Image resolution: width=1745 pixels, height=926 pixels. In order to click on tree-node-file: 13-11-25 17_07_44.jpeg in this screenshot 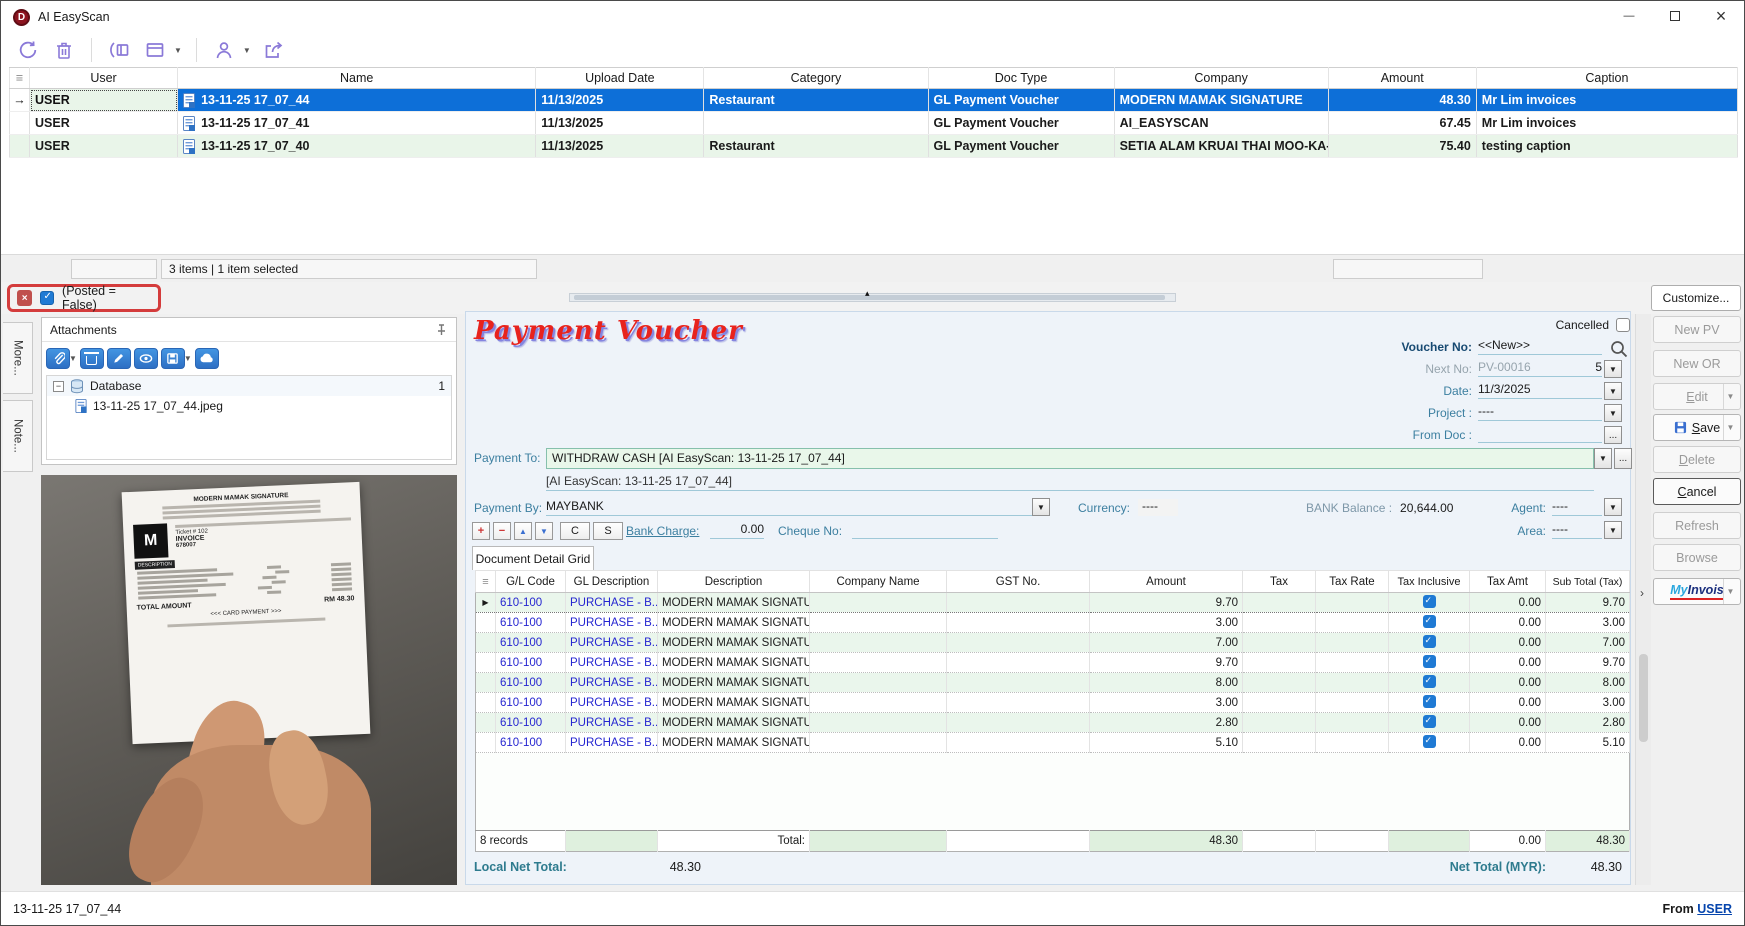, I will do `click(249, 406)`.